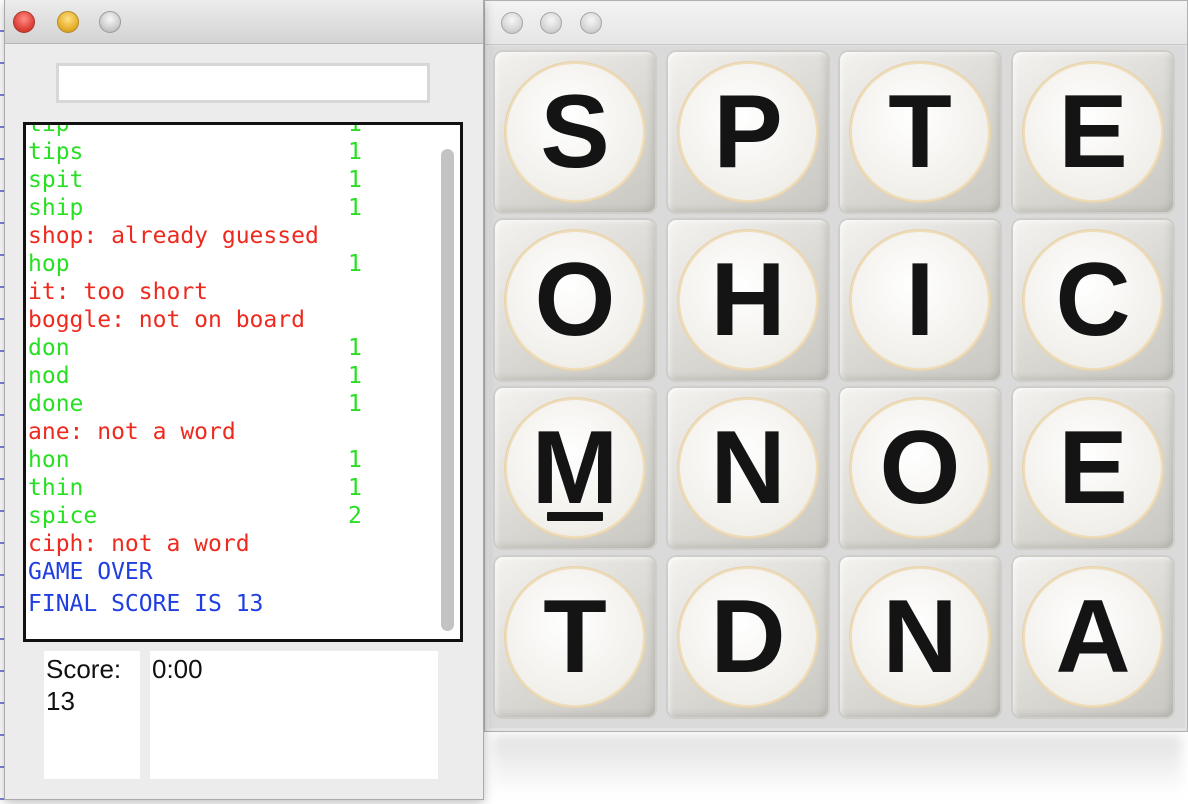  I want to click on letter-die: H, so click(748, 300).